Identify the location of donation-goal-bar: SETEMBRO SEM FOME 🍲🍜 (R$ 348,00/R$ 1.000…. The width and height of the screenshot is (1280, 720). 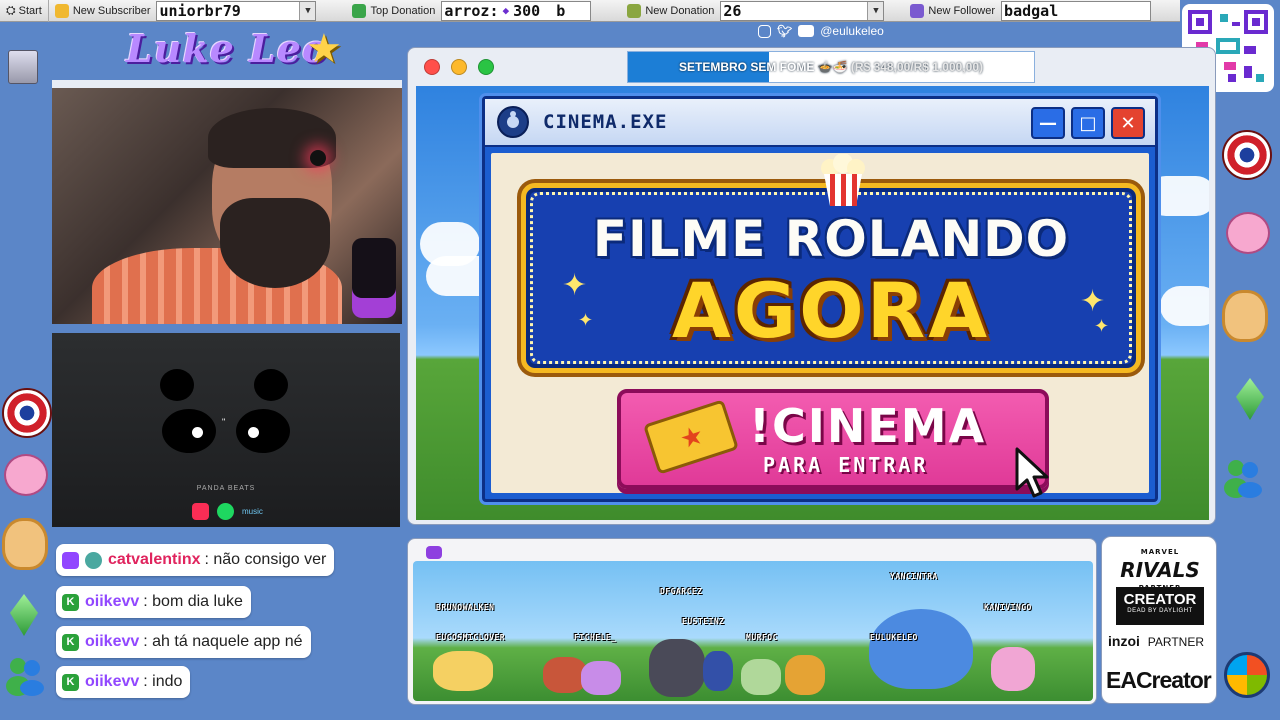
(831, 67).